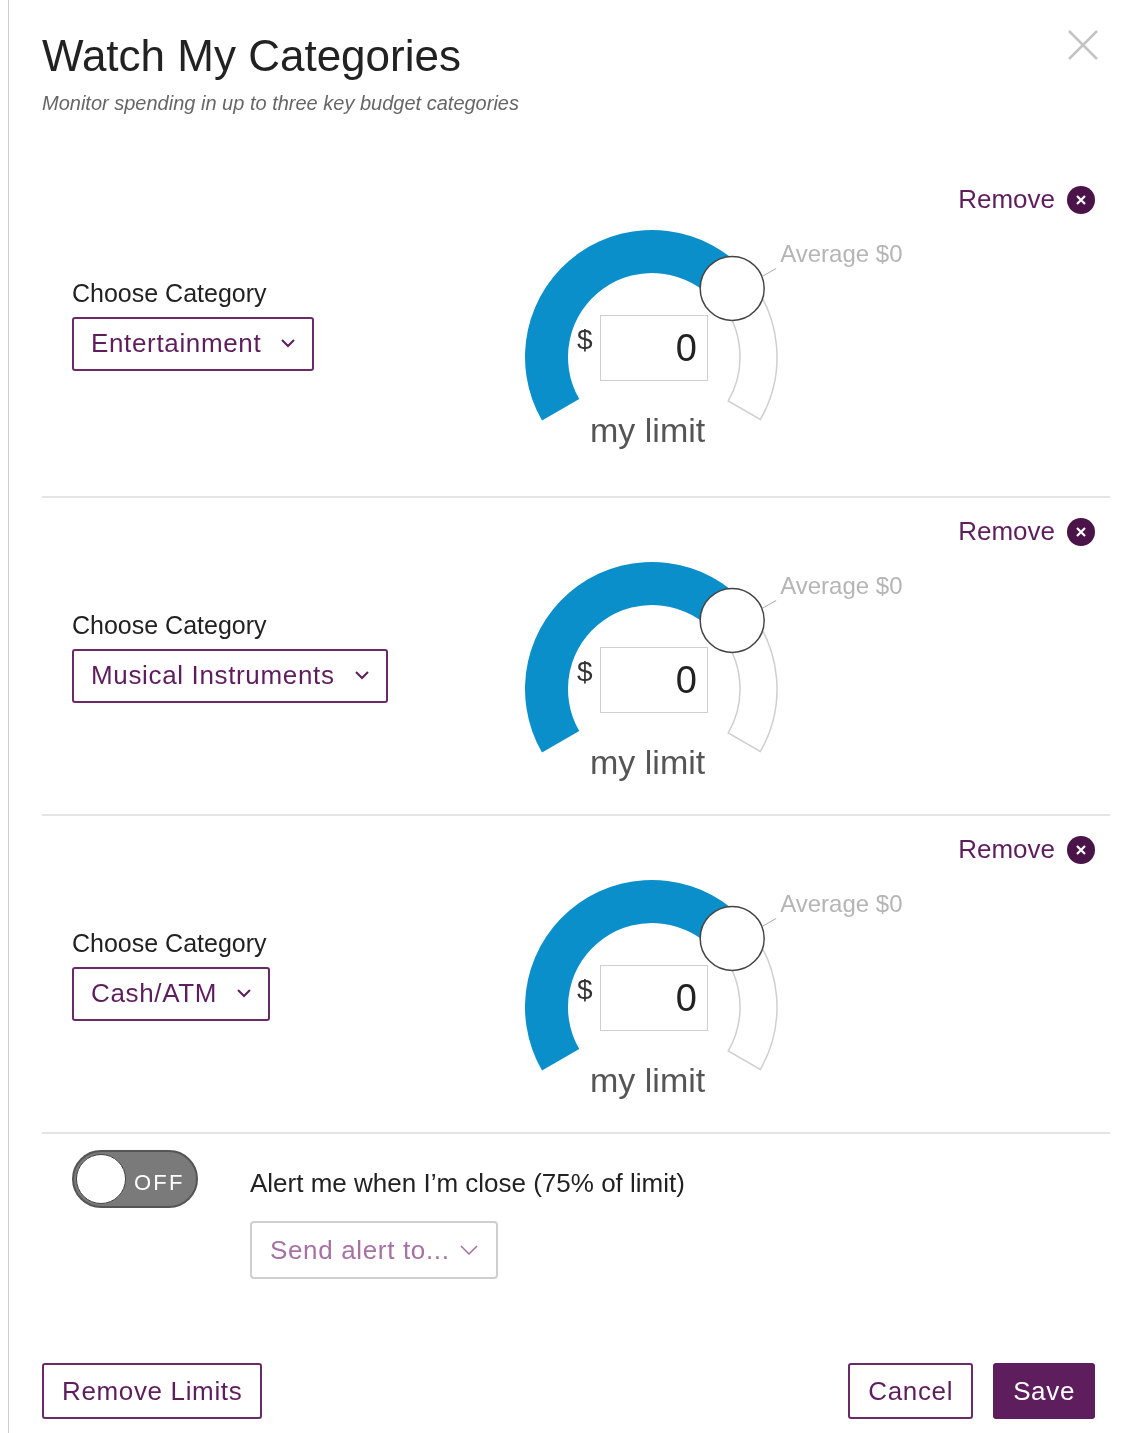 Image resolution: width=1125 pixels, height=1433 pixels. I want to click on dialog-title: Watch My Categories, so click(252, 56).